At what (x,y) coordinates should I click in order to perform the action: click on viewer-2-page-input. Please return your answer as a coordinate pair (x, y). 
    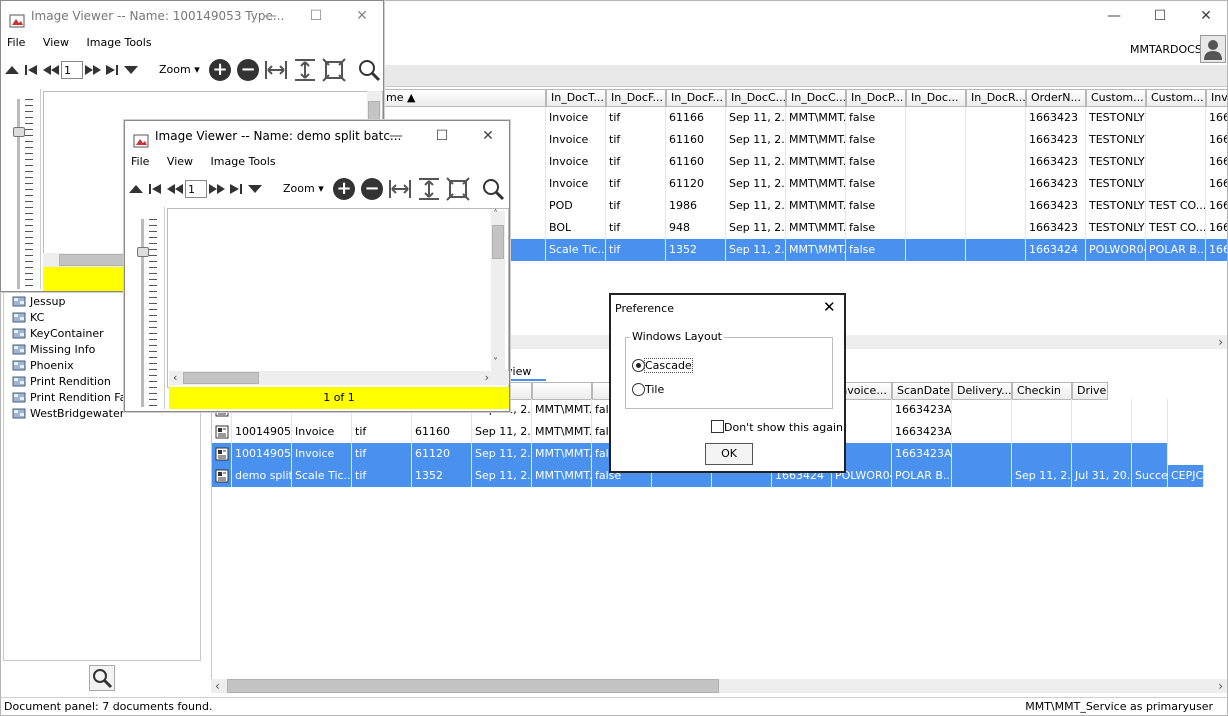
    Looking at the image, I should click on (196, 189).